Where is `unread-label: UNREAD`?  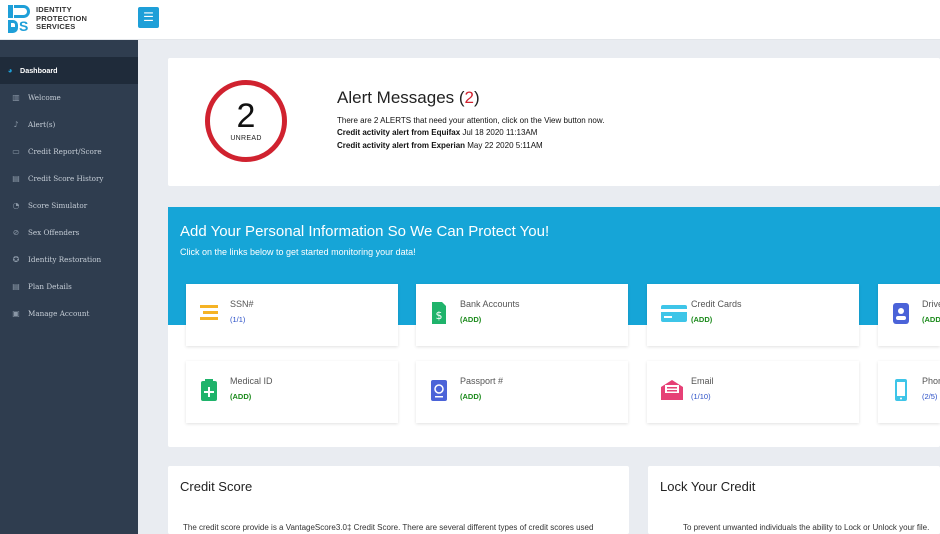 unread-label: UNREAD is located at coordinates (246, 138).